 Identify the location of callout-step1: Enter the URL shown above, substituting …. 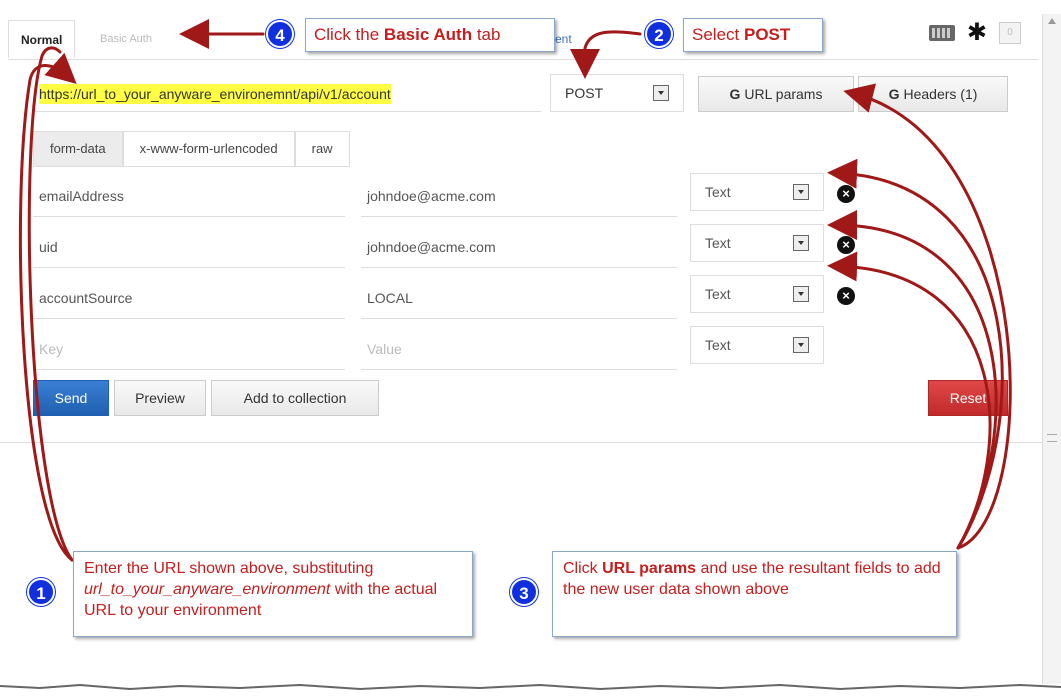
(273, 594).